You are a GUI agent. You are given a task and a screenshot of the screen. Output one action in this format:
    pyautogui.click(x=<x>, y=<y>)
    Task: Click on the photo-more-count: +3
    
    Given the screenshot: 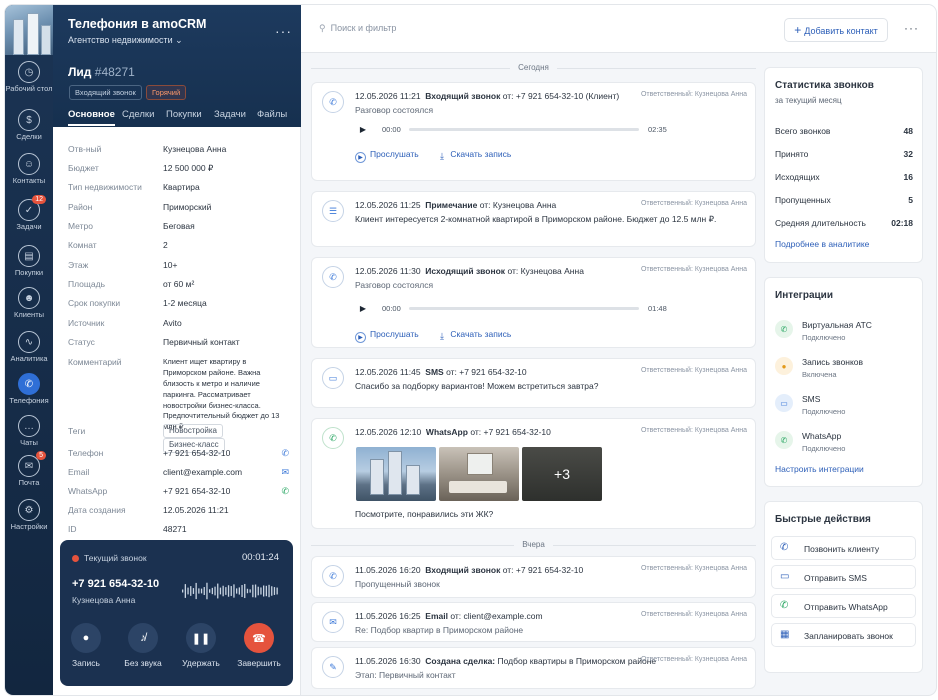 What is the action you would take?
    pyautogui.click(x=562, y=474)
    